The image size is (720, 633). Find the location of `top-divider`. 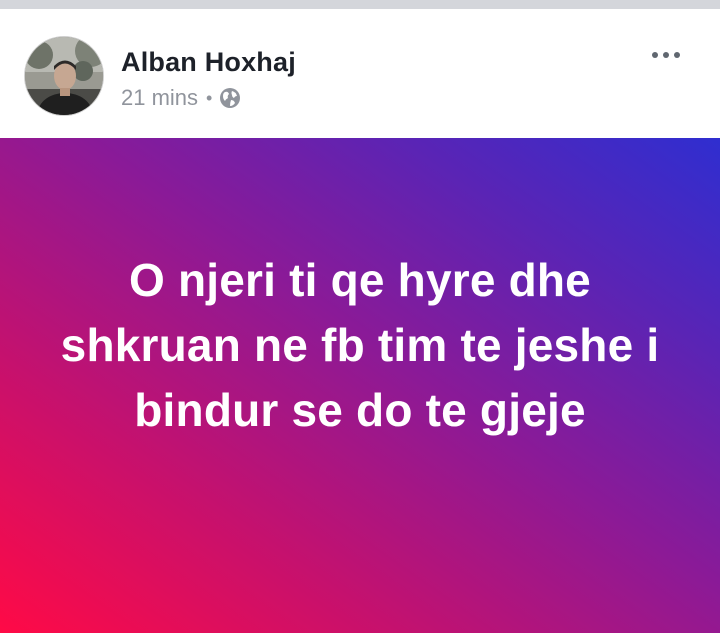

top-divider is located at coordinates (360, 4).